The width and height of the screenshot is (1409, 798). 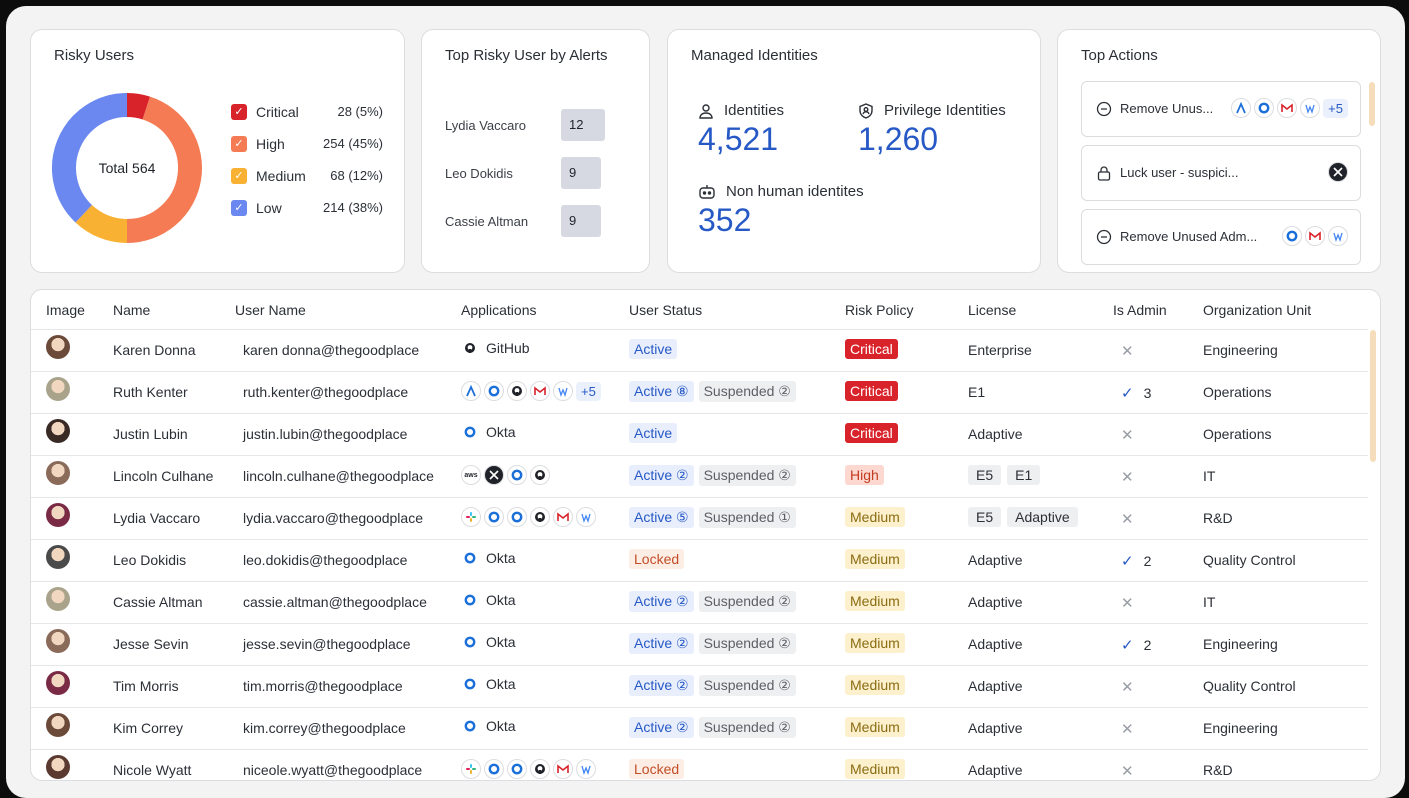 What do you see at coordinates (270, 310) in the screenshot?
I see `column-header-user-name: User Name` at bounding box center [270, 310].